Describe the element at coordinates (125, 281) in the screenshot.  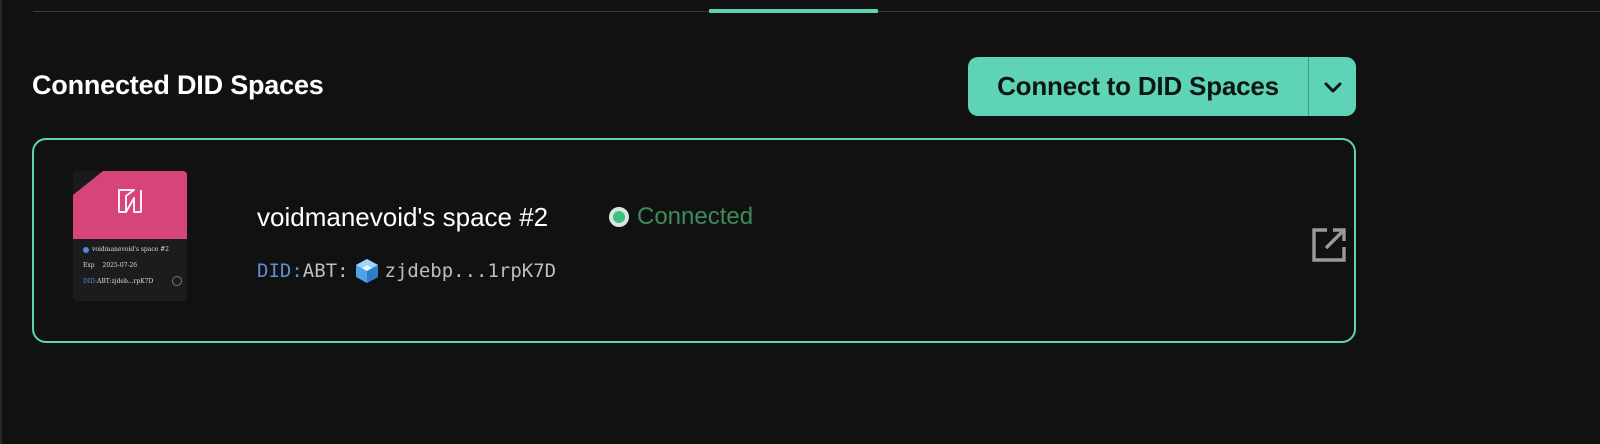
I see `thumbnail-did-value: ABT:zjdeb...rpK7D` at that location.